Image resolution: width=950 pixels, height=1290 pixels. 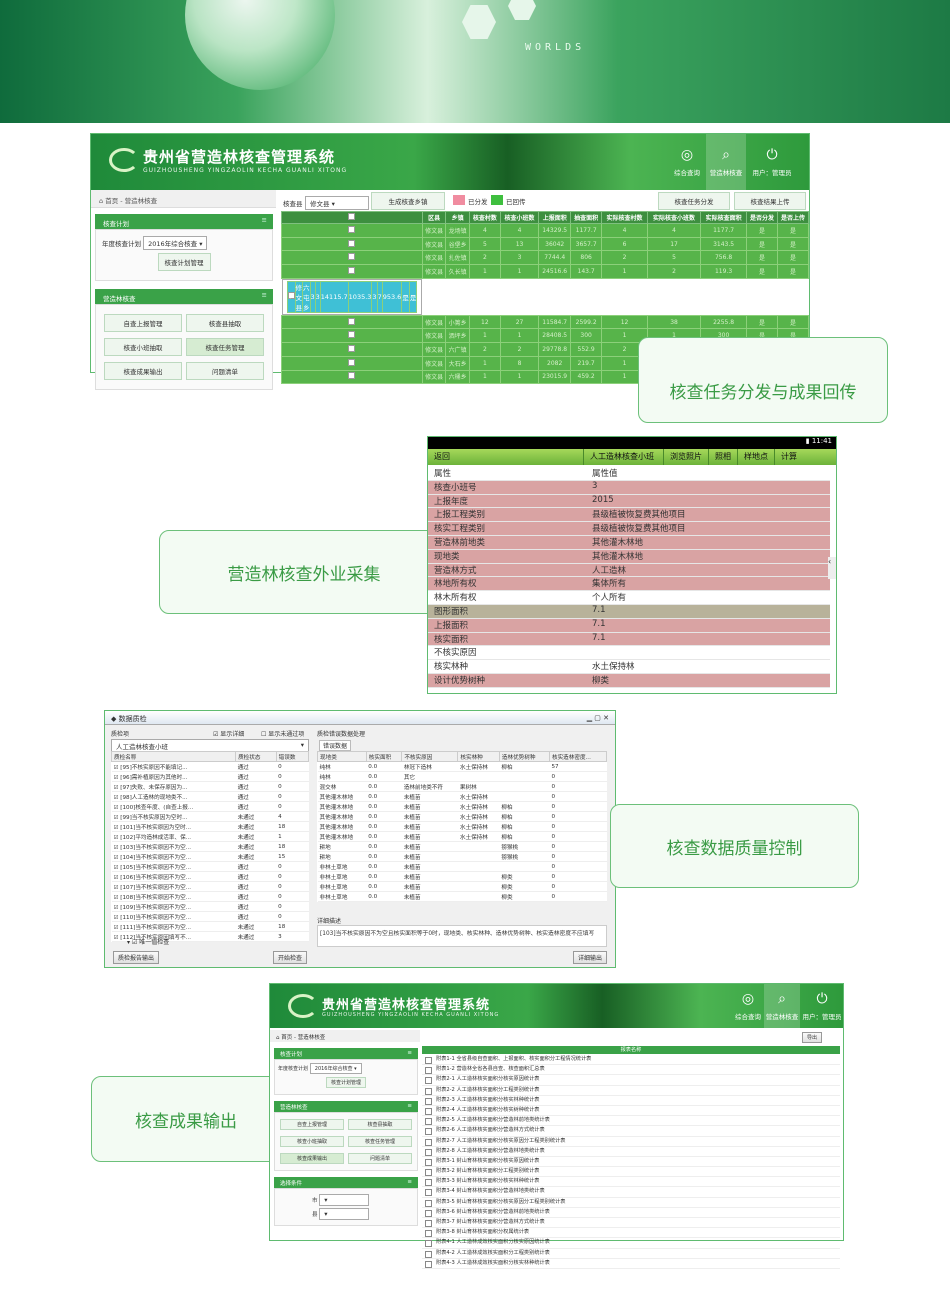 What do you see at coordinates (631, 1213) in the screenshot?
I see `report-item: 附表3-6 封山育林核实面积分营造林前地类统计表` at bounding box center [631, 1213].